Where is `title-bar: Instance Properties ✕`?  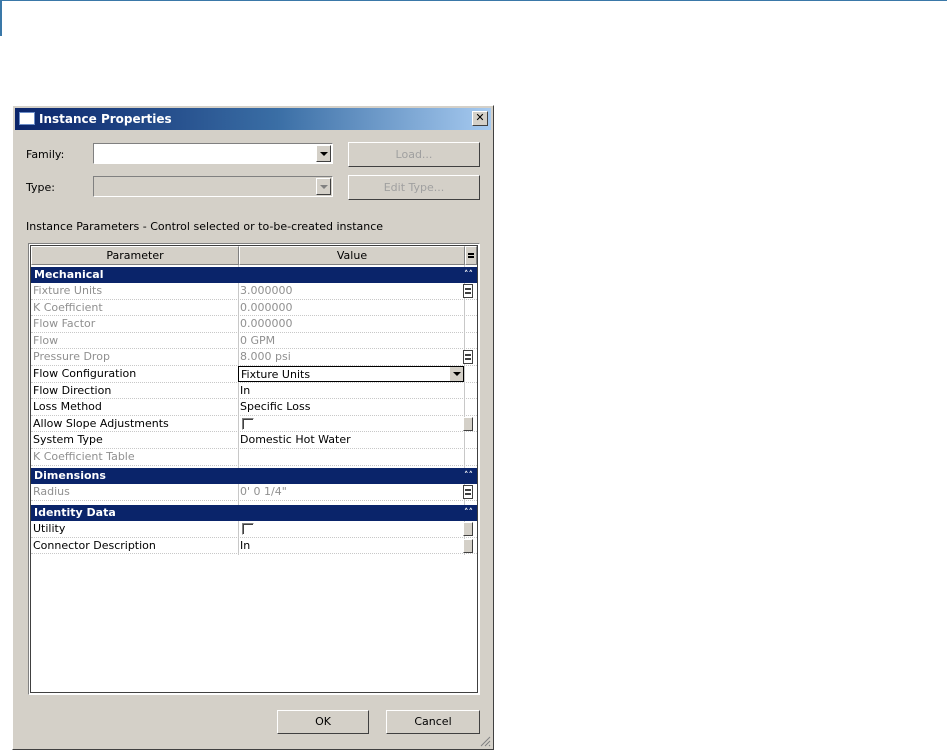
title-bar: Instance Properties ✕ is located at coordinates (253, 119).